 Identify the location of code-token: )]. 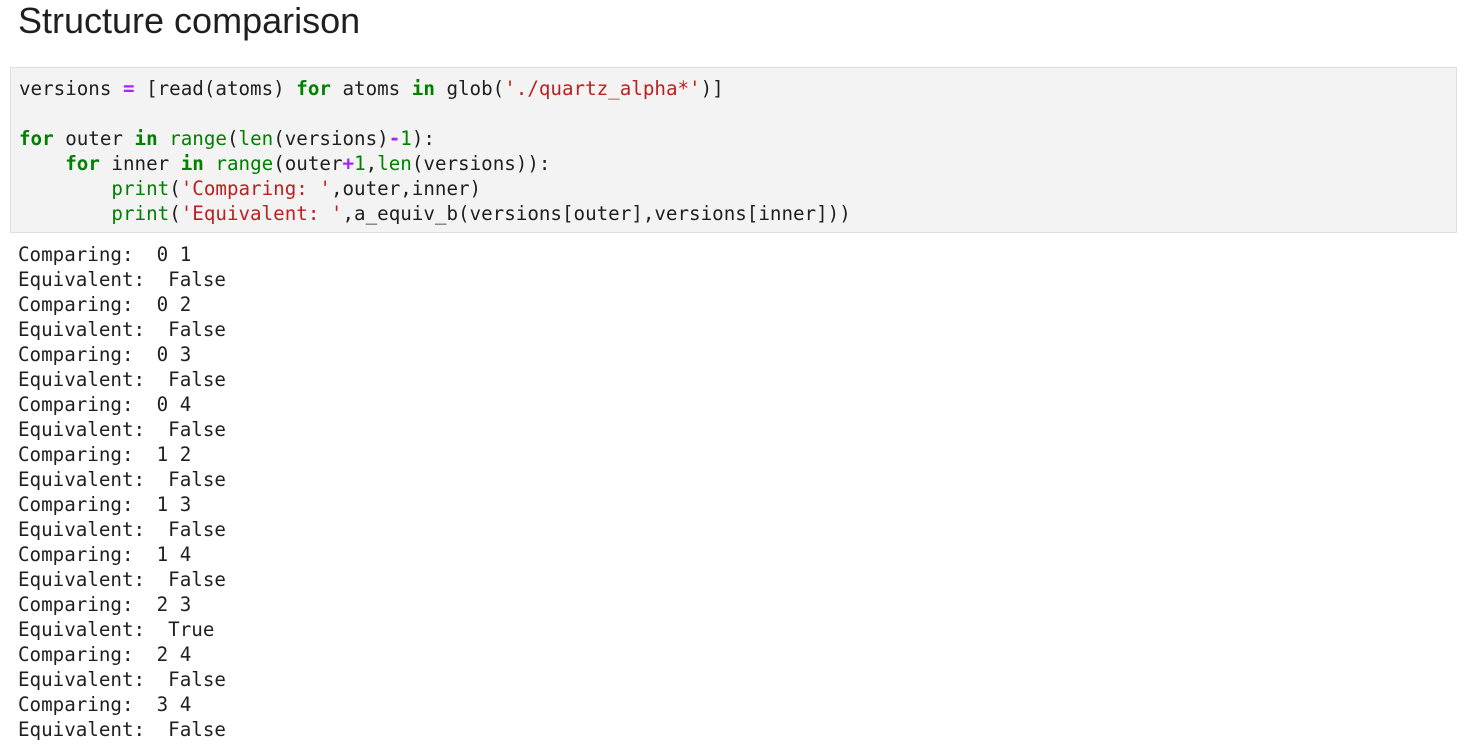
(712, 88).